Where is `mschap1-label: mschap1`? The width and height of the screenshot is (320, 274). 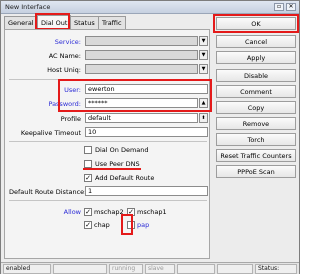 mschap1-label: mschap1 is located at coordinates (152, 212).